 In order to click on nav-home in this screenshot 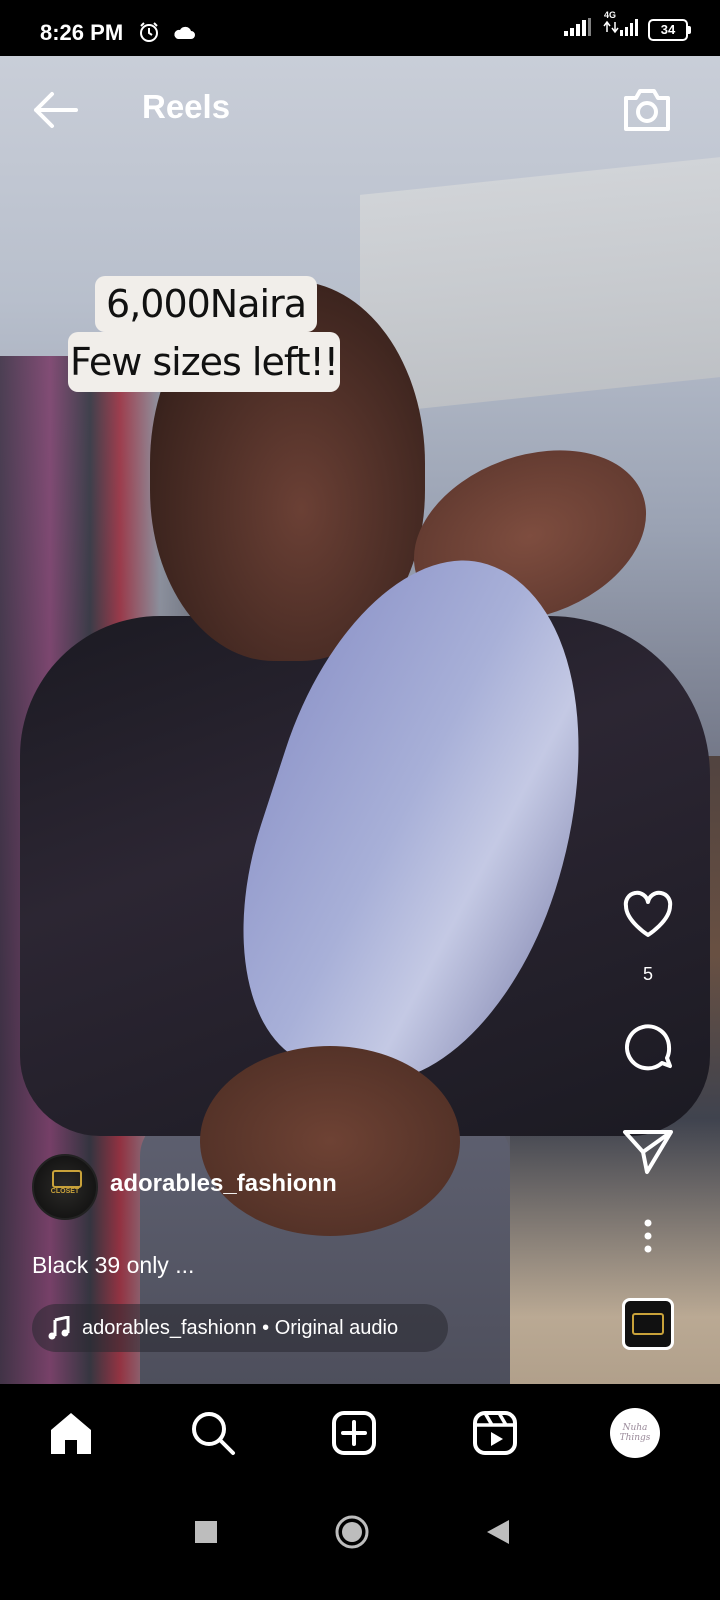, I will do `click(71, 1433)`.